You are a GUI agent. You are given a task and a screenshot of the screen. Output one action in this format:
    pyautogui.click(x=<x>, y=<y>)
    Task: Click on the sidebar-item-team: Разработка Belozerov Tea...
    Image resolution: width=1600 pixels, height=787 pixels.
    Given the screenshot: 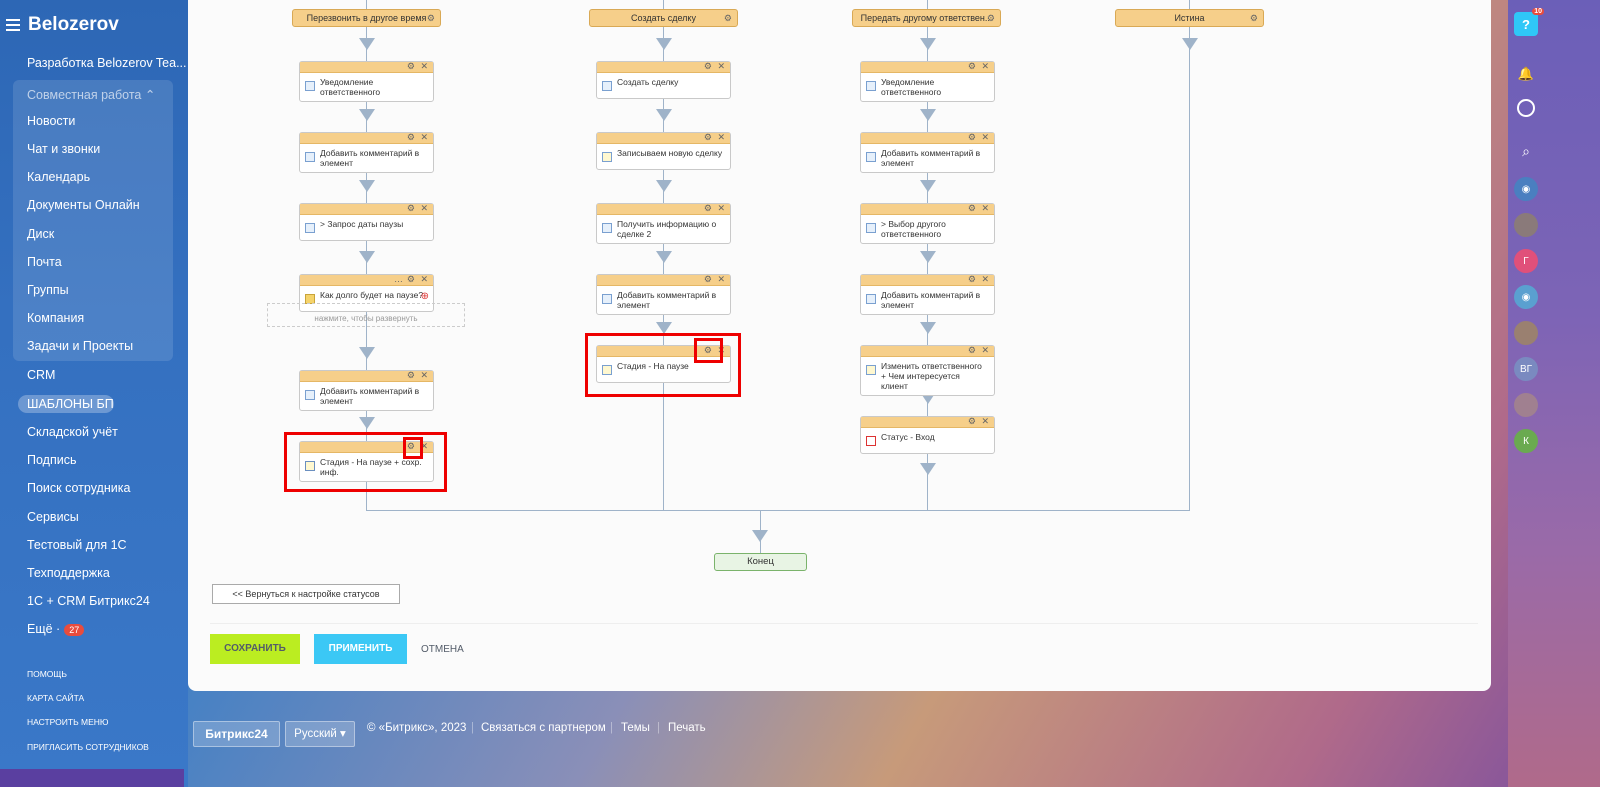 What is the action you would take?
    pyautogui.click(x=107, y=63)
    